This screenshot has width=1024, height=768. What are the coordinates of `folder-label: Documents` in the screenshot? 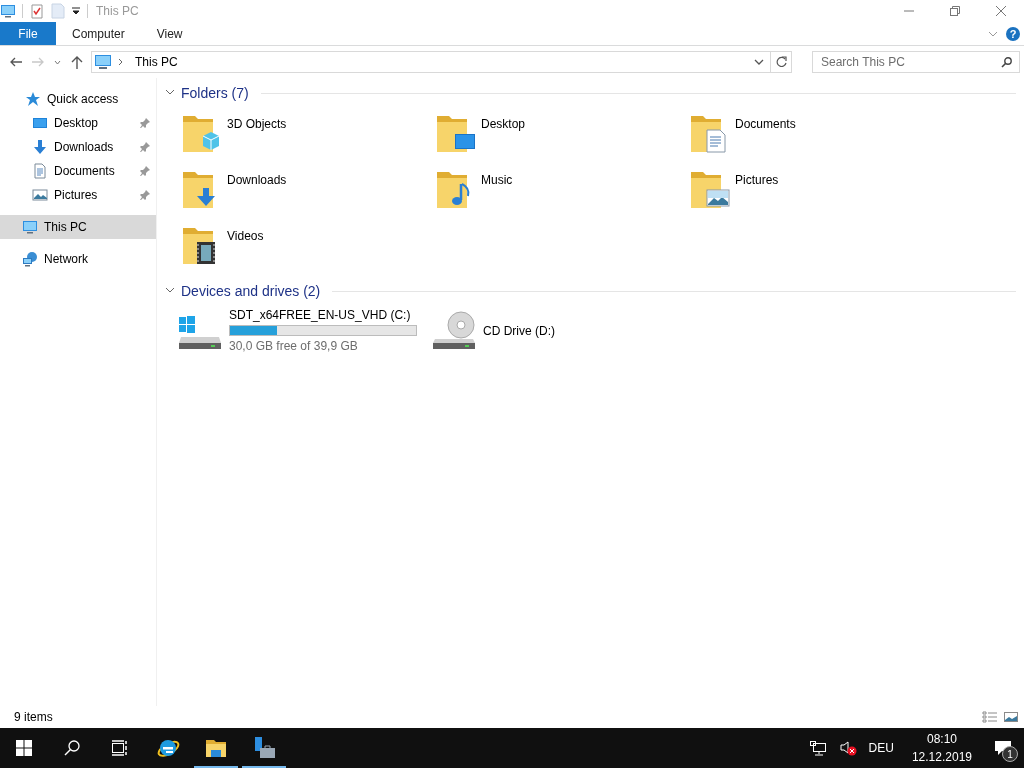 It's located at (765, 124).